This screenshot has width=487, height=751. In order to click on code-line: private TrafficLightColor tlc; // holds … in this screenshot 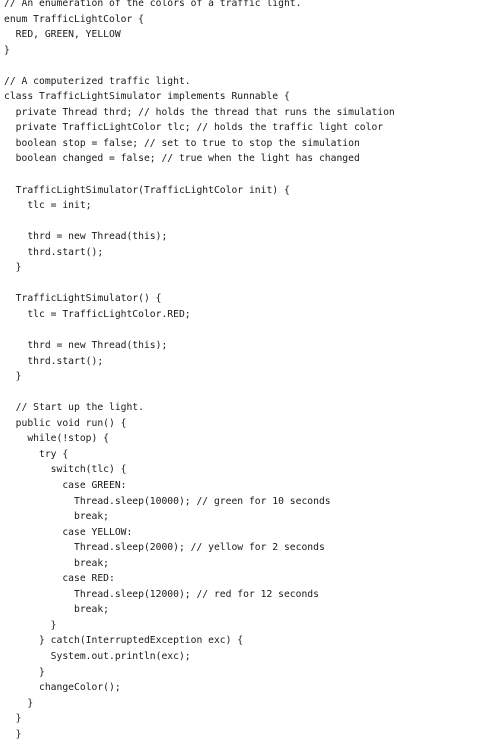, I will do `click(194, 128)`.